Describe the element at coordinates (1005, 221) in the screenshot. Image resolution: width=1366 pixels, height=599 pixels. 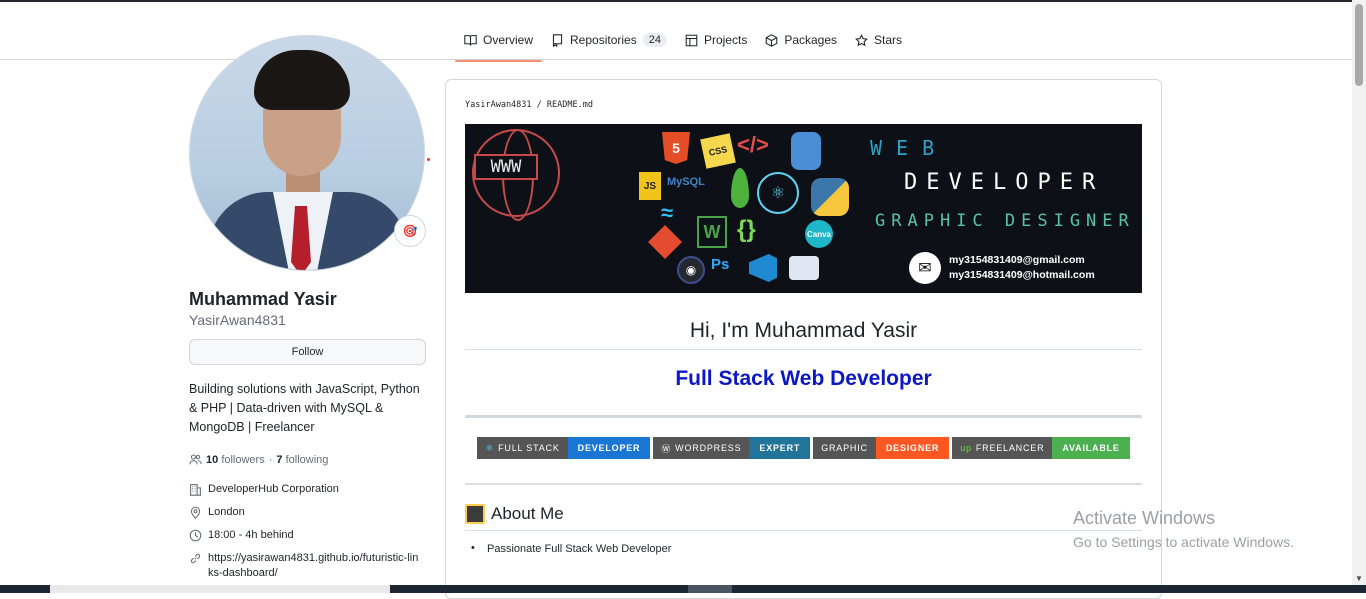
I see `banner-graphic-designer-title: GRAPHIC DESIGNER` at that location.